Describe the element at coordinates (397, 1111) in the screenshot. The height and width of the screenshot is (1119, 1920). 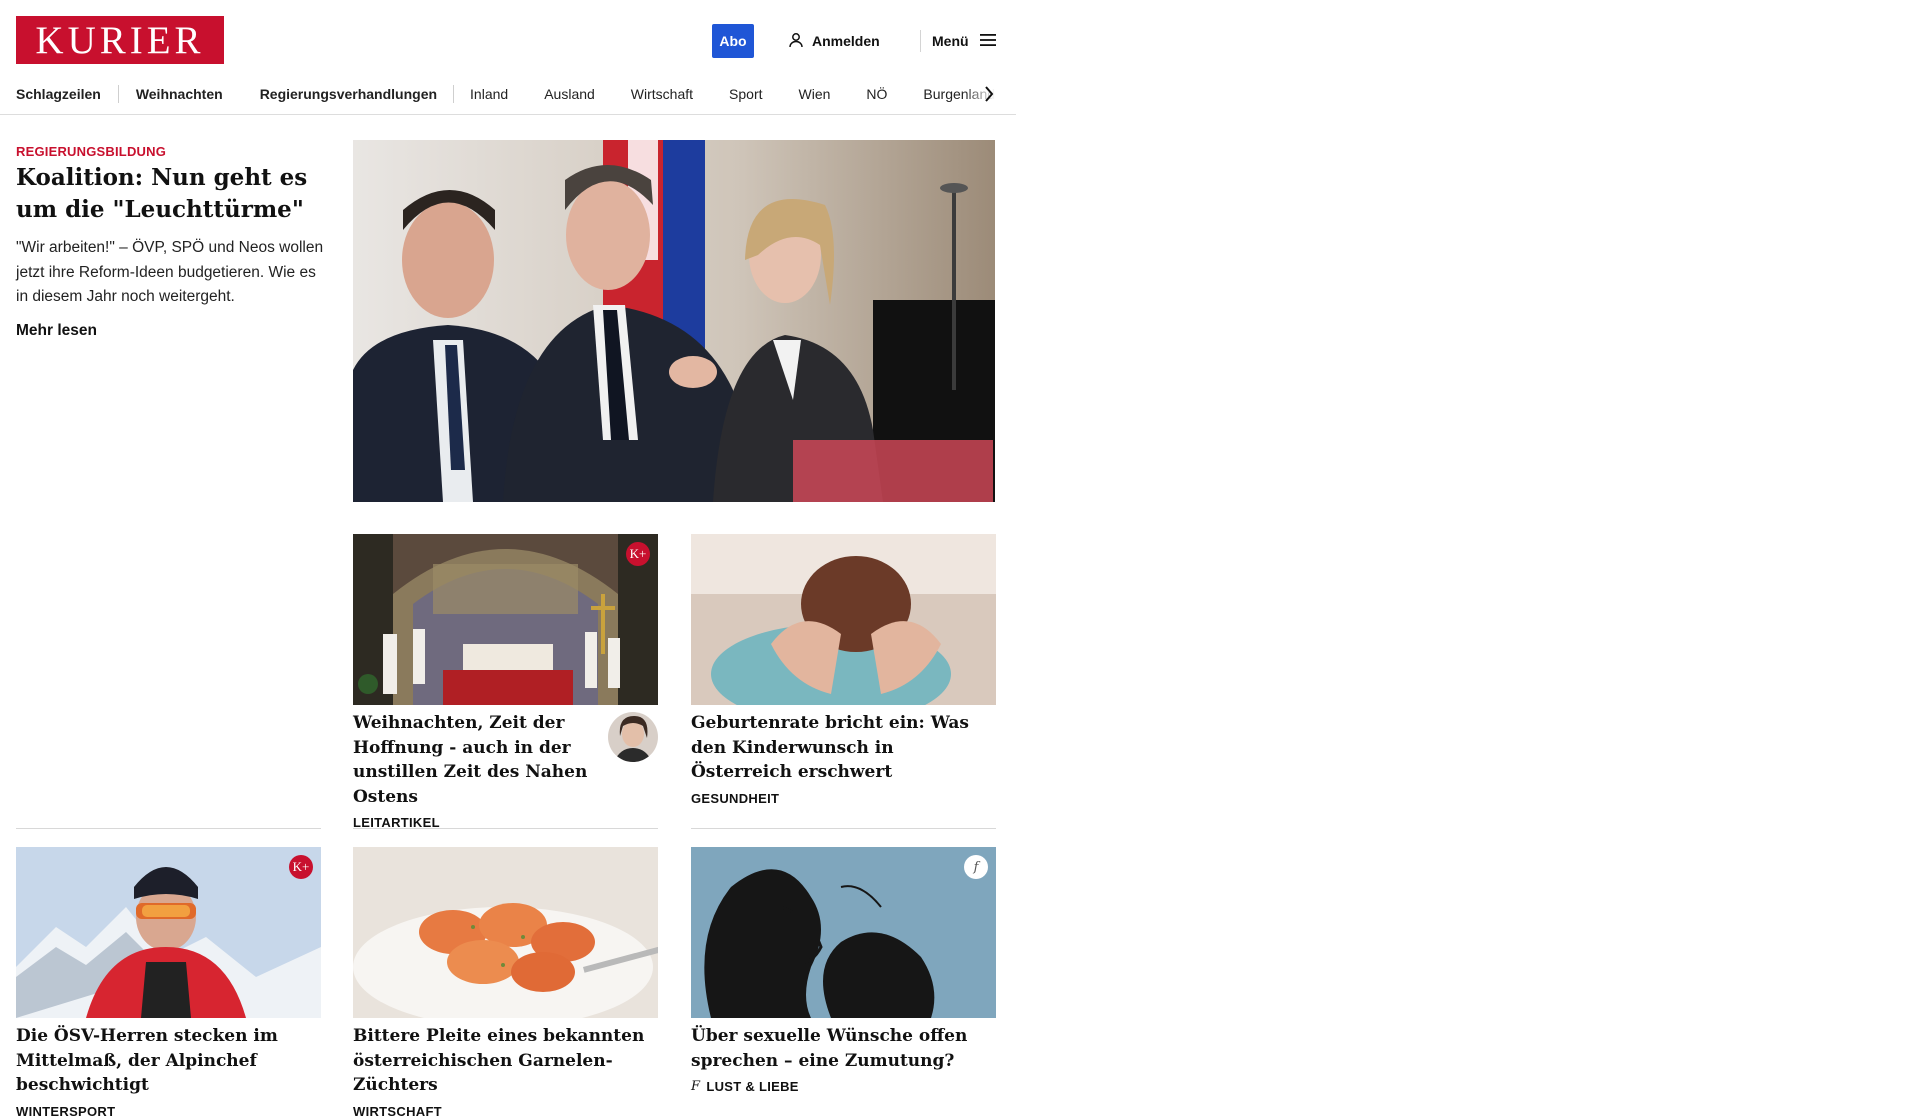
I see `card-kicker: WIRTSCHAFT` at that location.